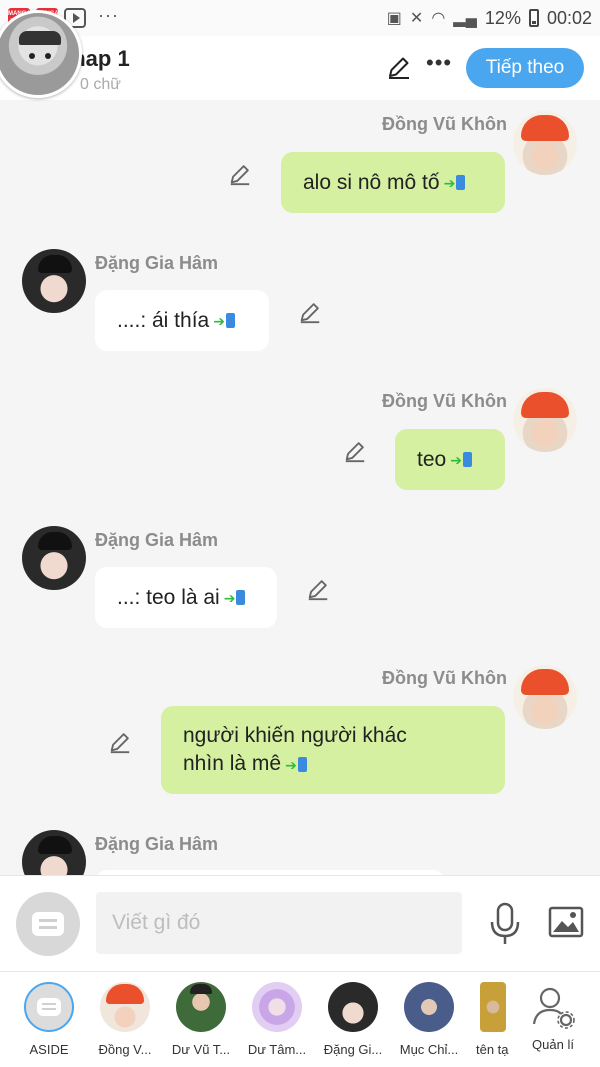  What do you see at coordinates (432, 459) in the screenshot?
I see `message-text: teo` at bounding box center [432, 459].